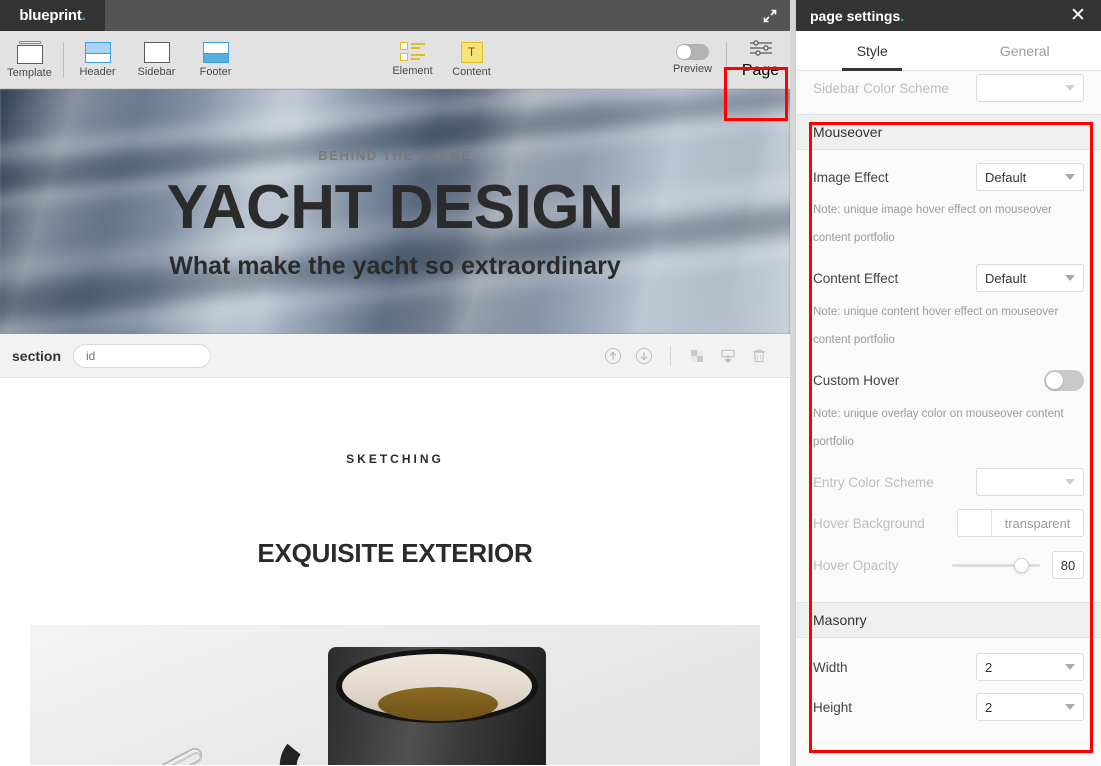 This screenshot has height=766, width=1101. Describe the element at coordinates (471, 52) in the screenshot. I see `content-text-icon: T` at that location.